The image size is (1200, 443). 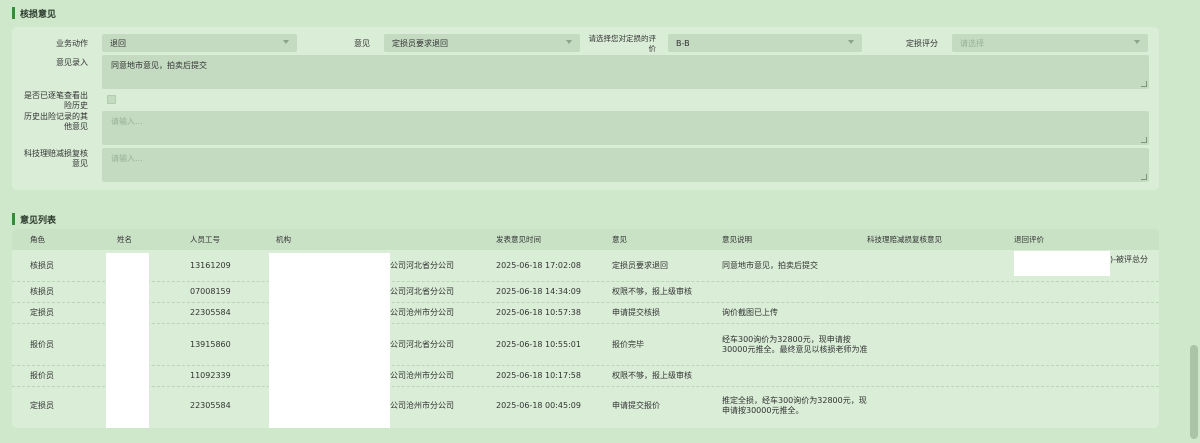 What do you see at coordinates (538, 291) in the screenshot?
I see `cell-time: 2025-06-18 14:34:09` at bounding box center [538, 291].